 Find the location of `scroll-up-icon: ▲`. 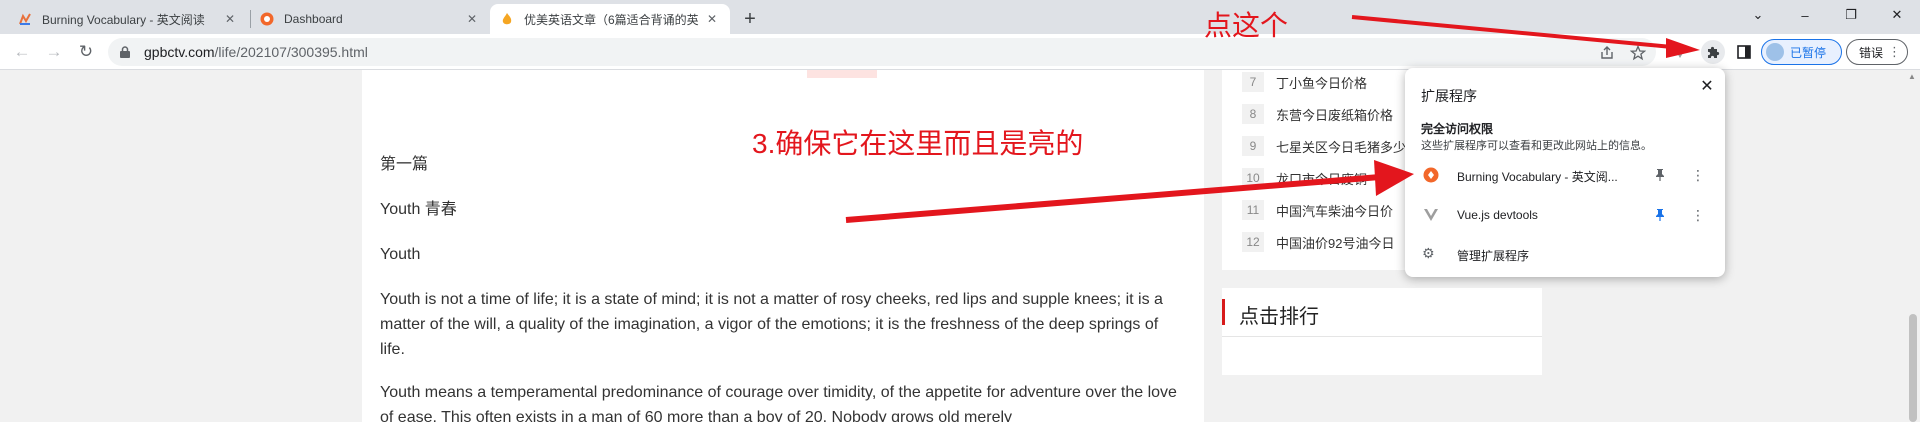

scroll-up-icon: ▲ is located at coordinates (1912, 76).